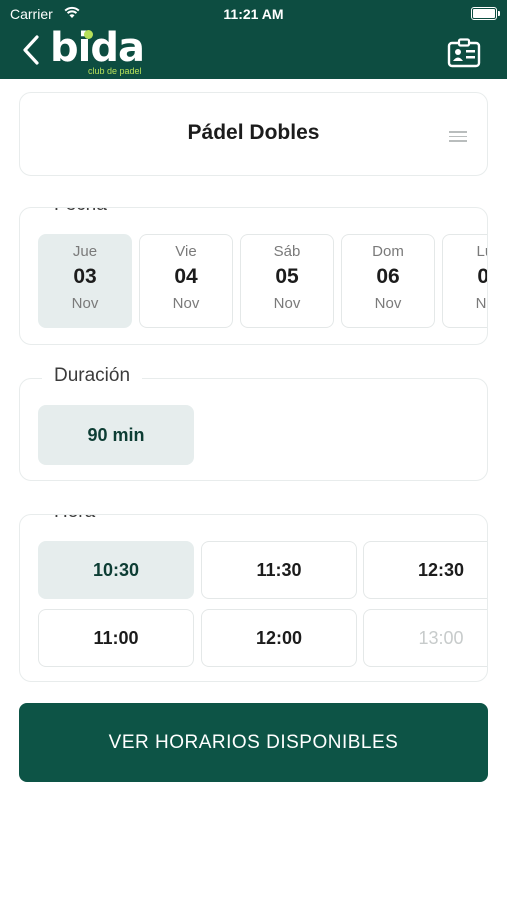  Describe the element at coordinates (253, 423) in the screenshot. I see `duration-section: Duración 90 min` at that location.